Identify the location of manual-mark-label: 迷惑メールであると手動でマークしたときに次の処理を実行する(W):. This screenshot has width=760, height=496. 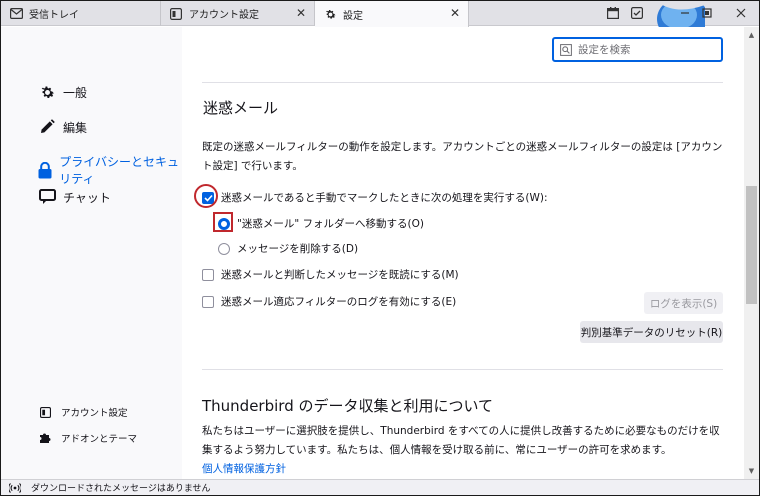
(384, 198).